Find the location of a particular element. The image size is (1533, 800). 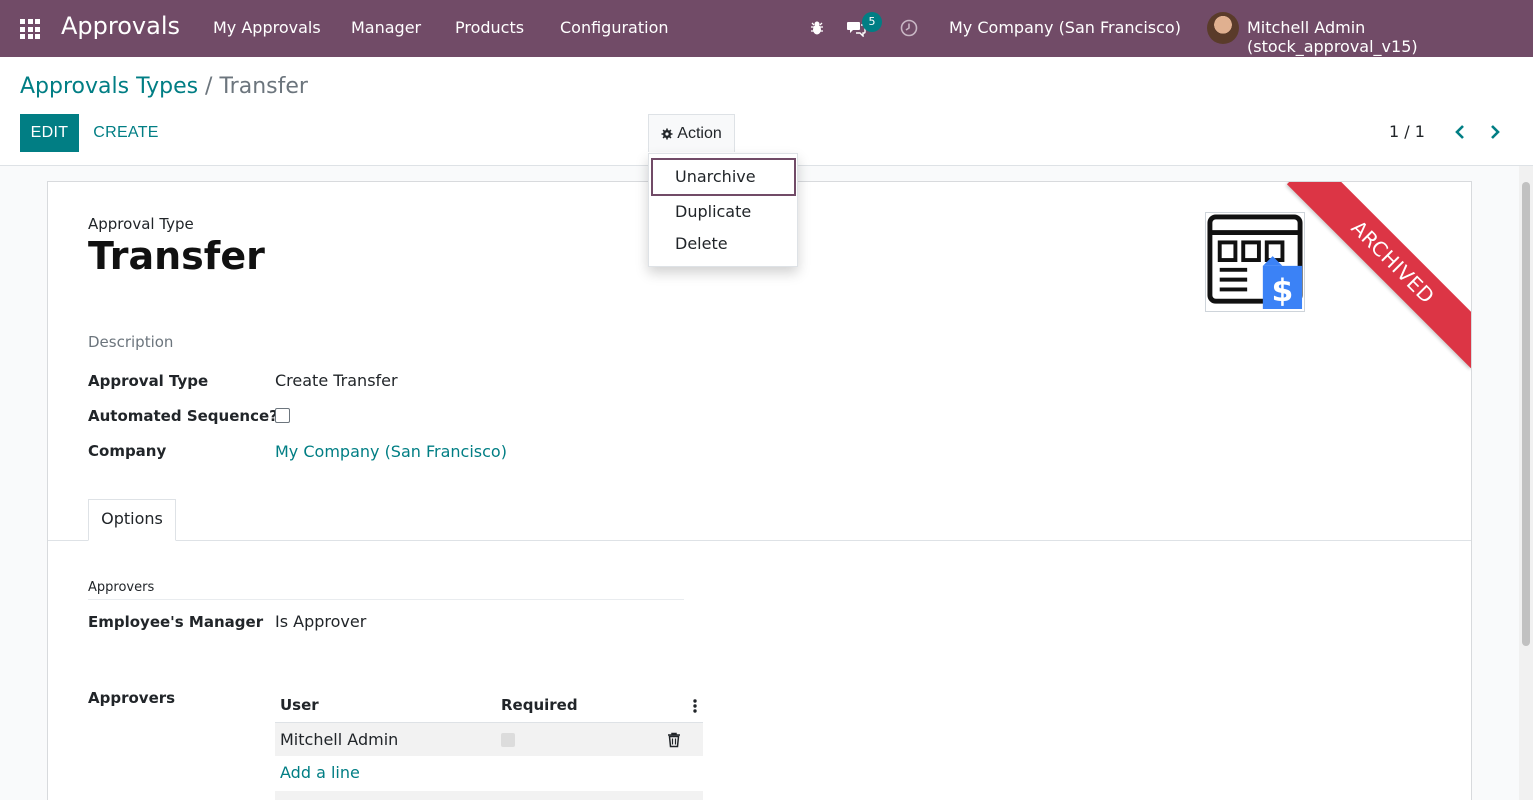

action-dropdown-menu: Unarchive Duplicate Delete is located at coordinates (723, 210).